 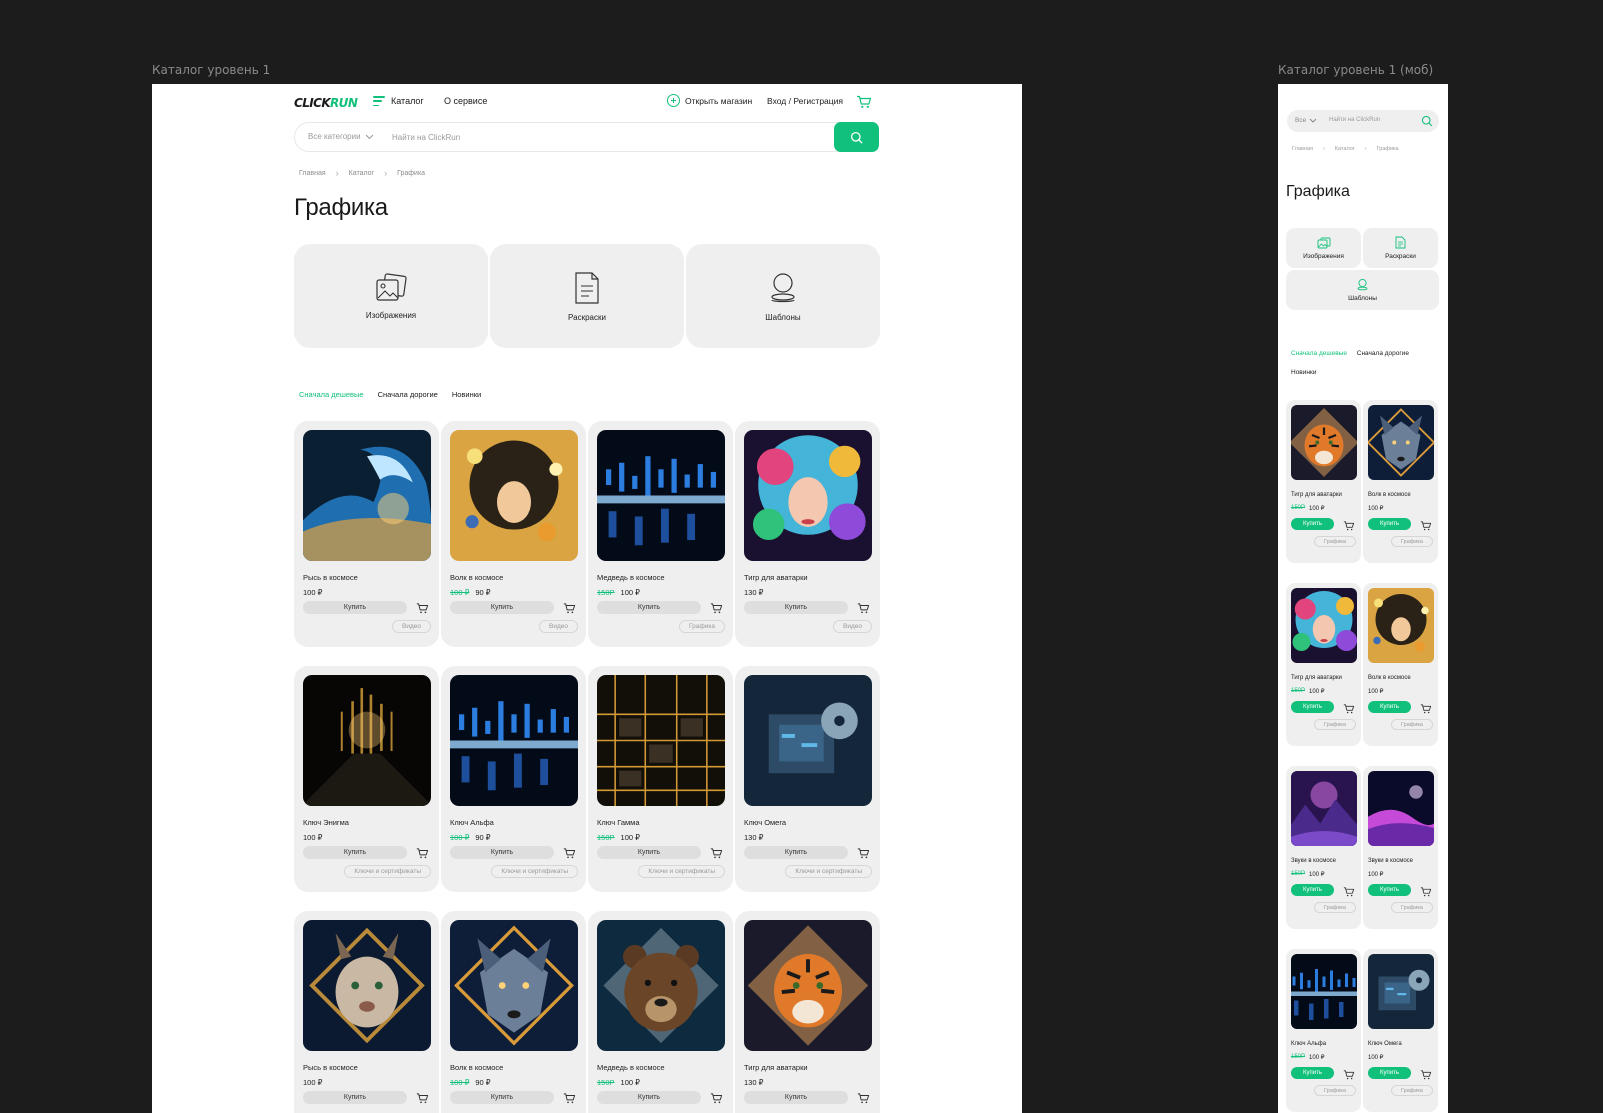 I want to click on product-card: Ключ Омега 130 ₽ Купить Ключи и сертификаты, so click(x=807, y=779).